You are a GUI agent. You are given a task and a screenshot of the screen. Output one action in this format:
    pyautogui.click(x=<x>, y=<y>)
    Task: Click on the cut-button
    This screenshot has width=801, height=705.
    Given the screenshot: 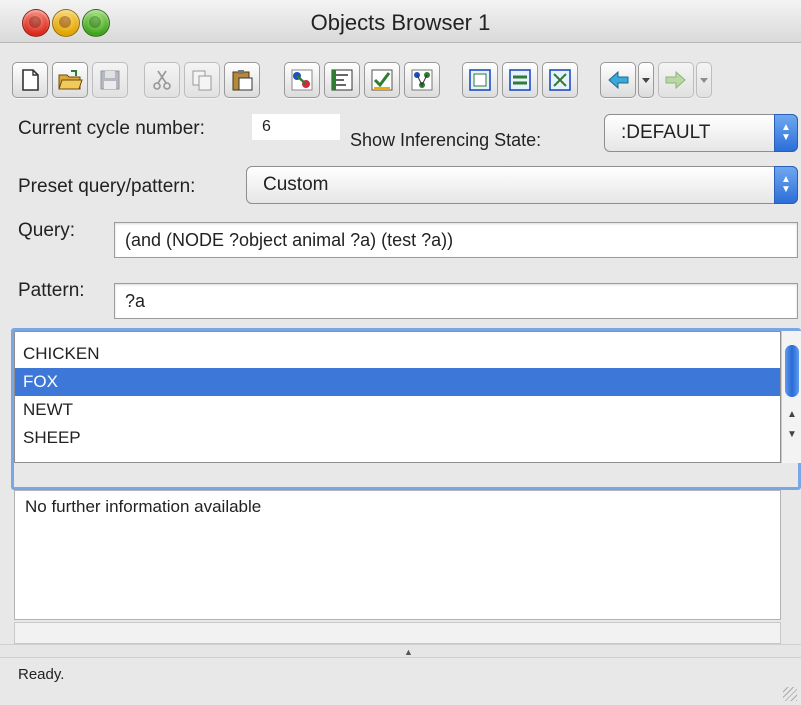 What is the action you would take?
    pyautogui.click(x=162, y=80)
    